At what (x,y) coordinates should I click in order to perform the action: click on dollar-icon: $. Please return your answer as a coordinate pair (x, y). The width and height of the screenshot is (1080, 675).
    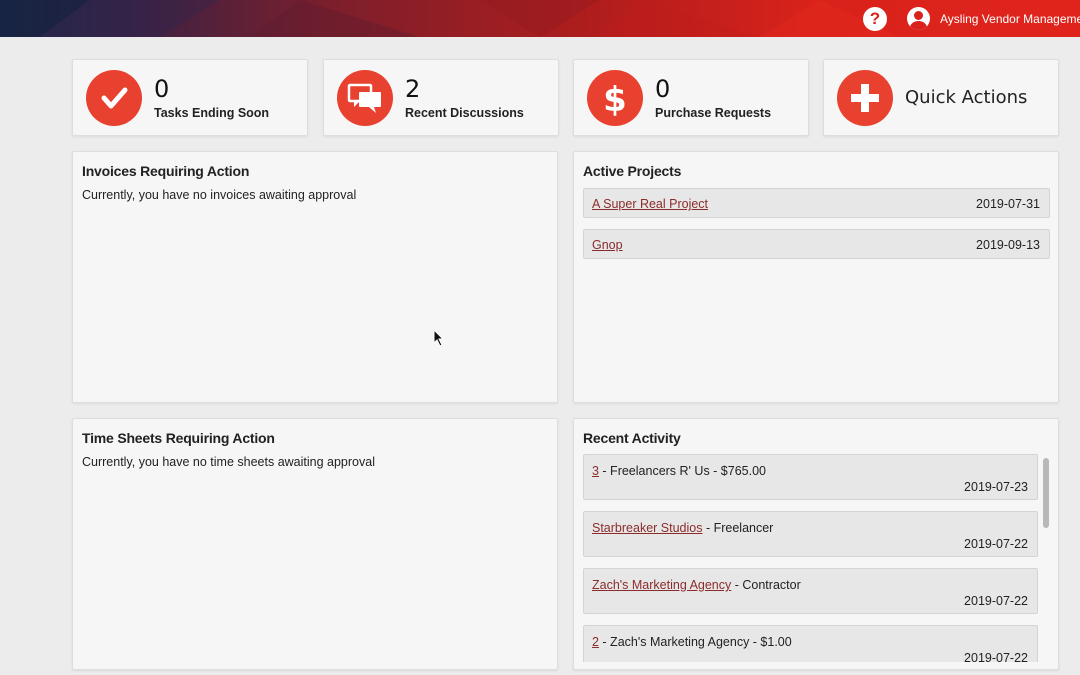
    Looking at the image, I should click on (615, 97).